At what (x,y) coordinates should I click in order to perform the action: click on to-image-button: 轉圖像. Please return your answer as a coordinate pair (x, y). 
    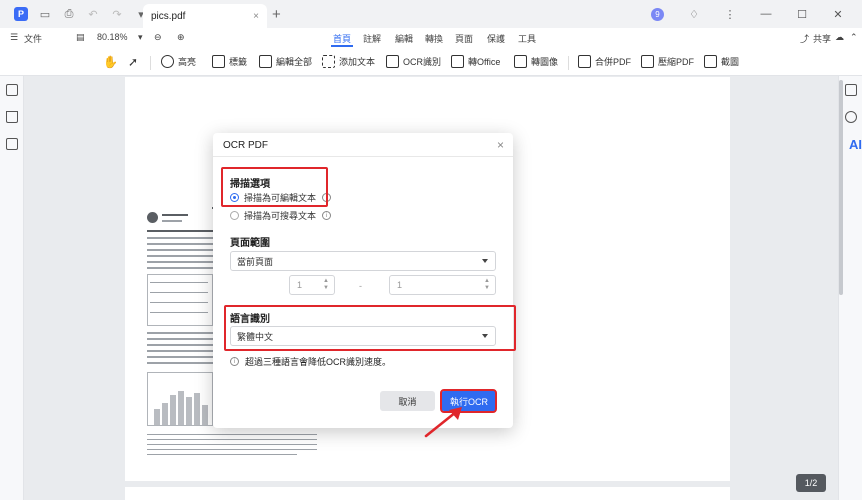
    Looking at the image, I should click on (536, 61).